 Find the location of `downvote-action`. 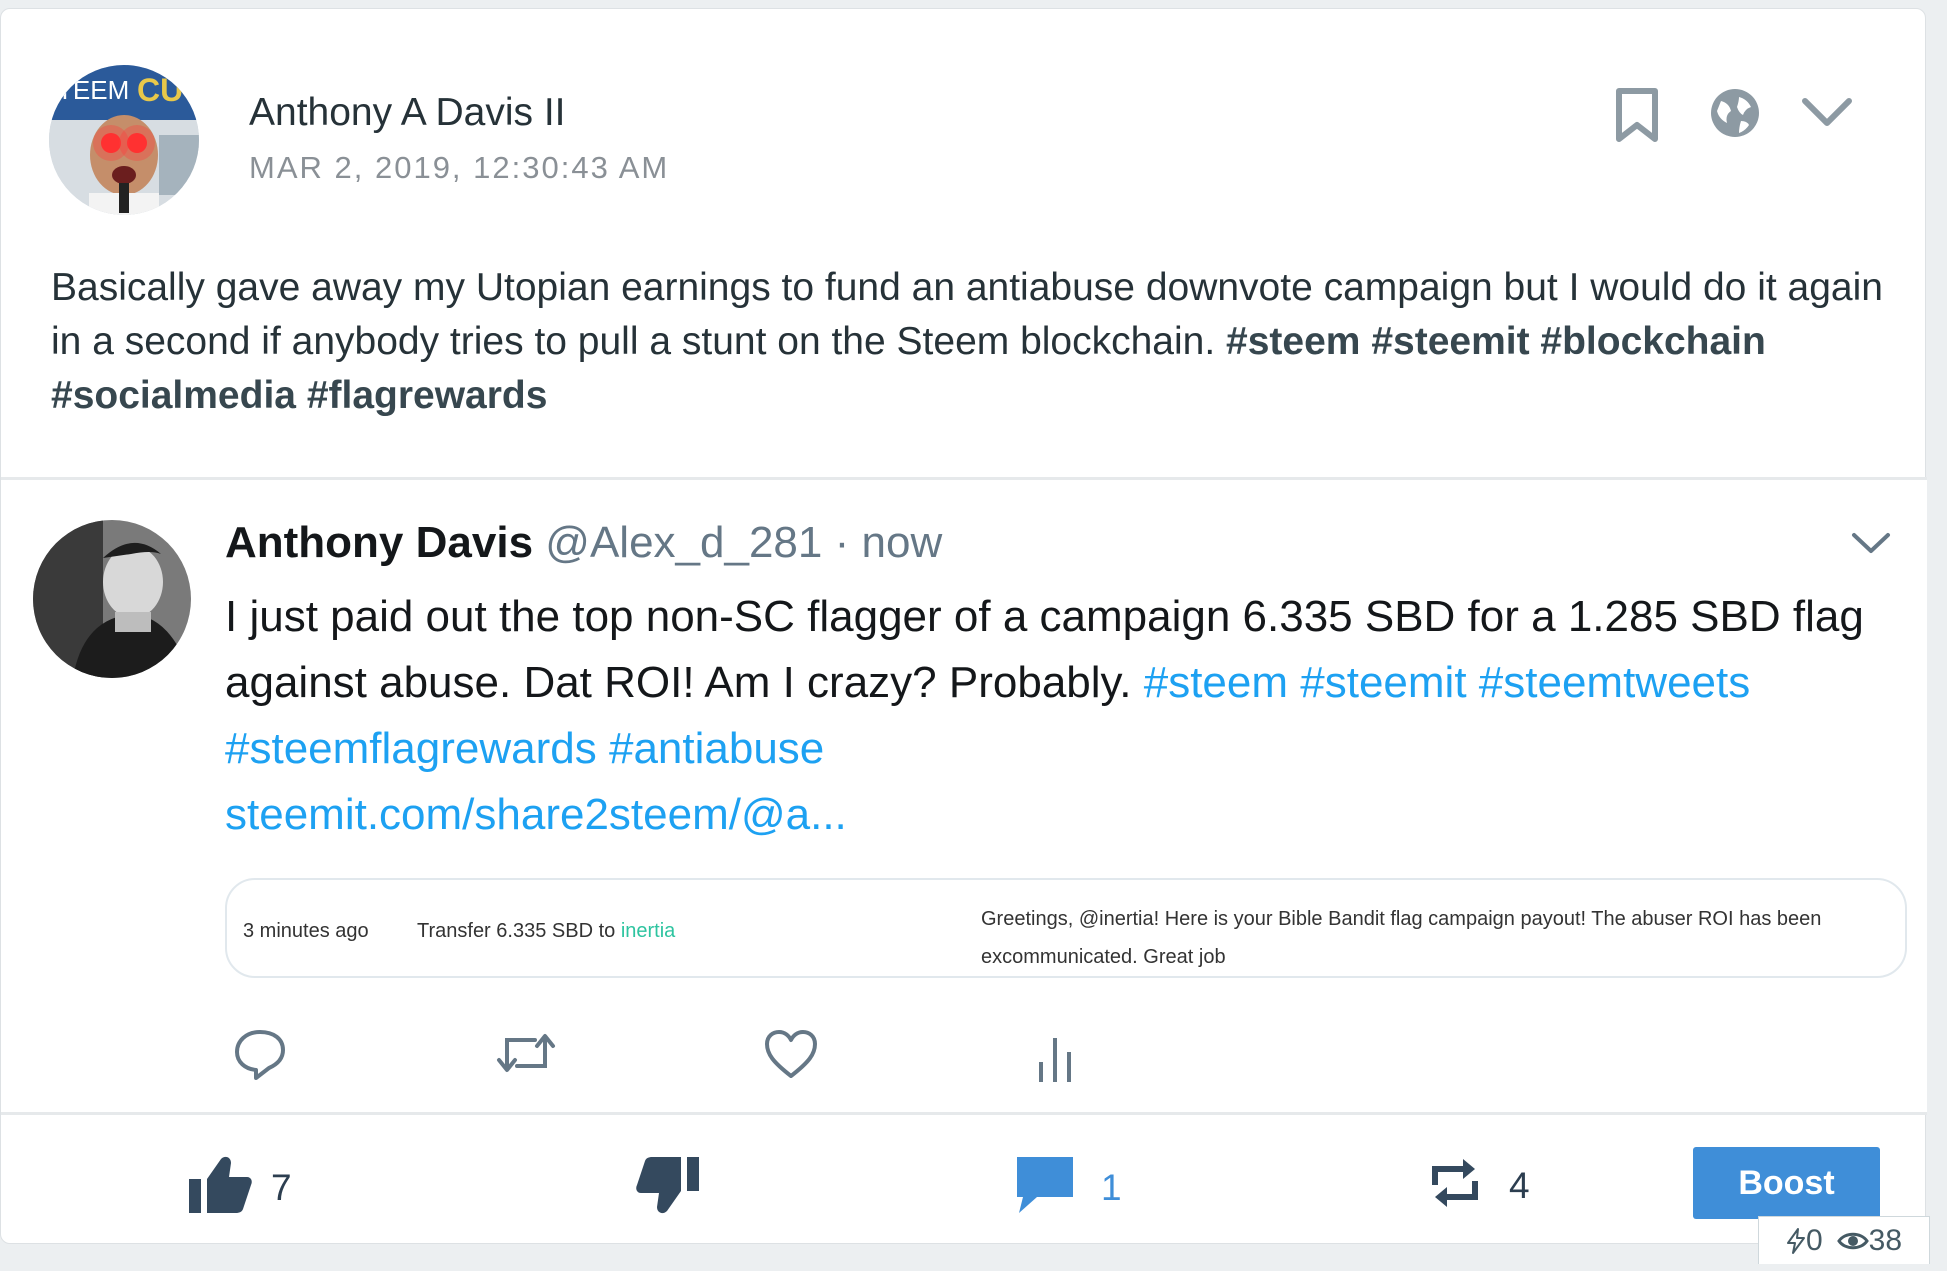

downvote-action is located at coordinates (668, 1187).